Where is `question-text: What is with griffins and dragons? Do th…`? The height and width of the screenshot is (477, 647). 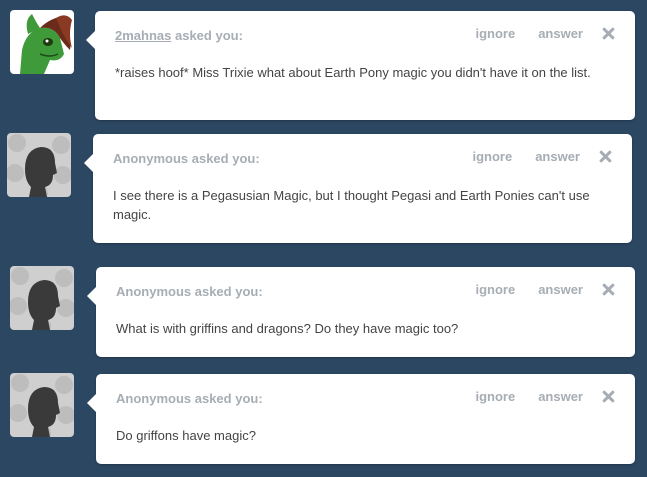
question-text: What is with griffins and dragons? Do th… is located at coordinates (287, 328).